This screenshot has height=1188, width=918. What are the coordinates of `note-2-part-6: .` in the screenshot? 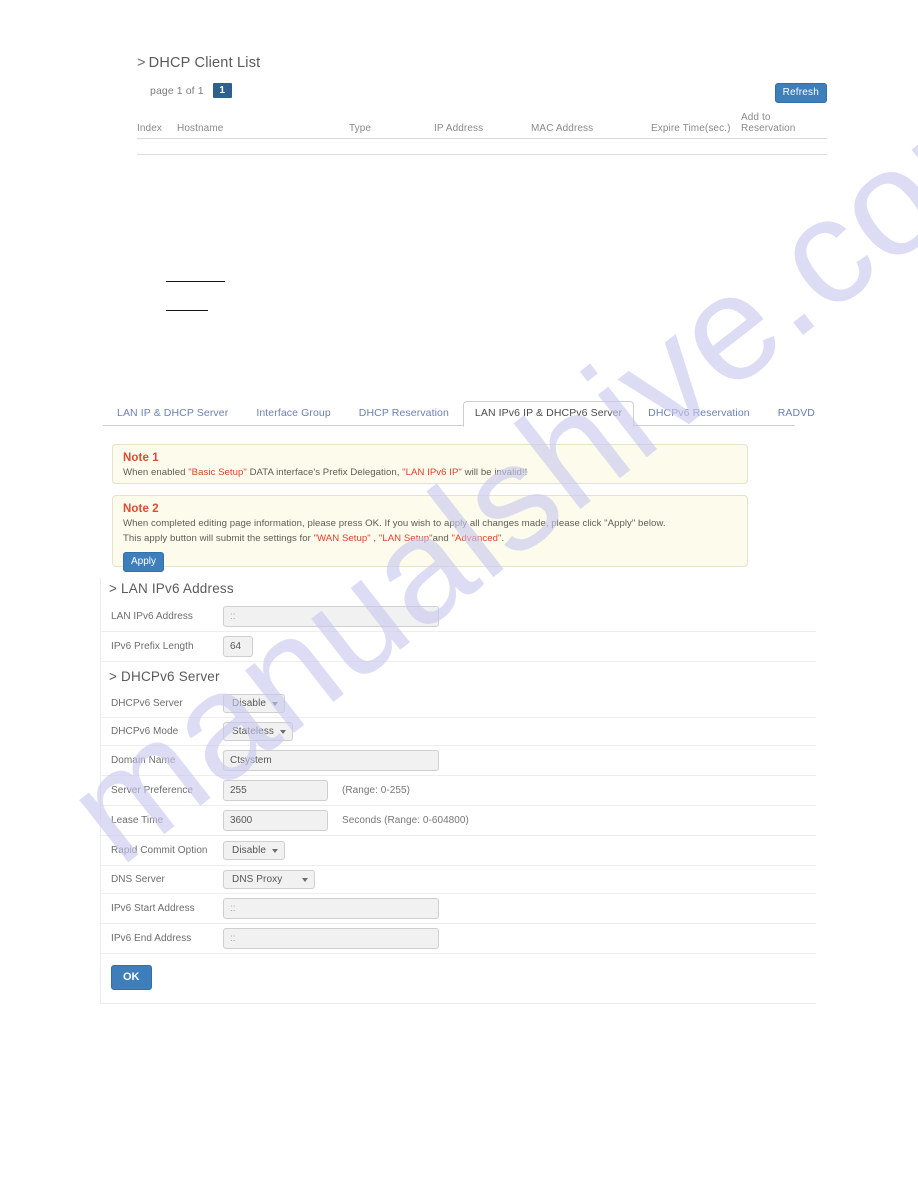 It's located at (503, 538).